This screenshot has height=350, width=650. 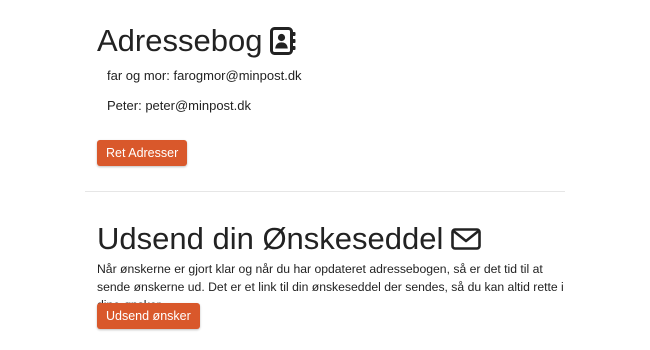 I want to click on addressbook-heading: Adressebog, so click(x=331, y=41).